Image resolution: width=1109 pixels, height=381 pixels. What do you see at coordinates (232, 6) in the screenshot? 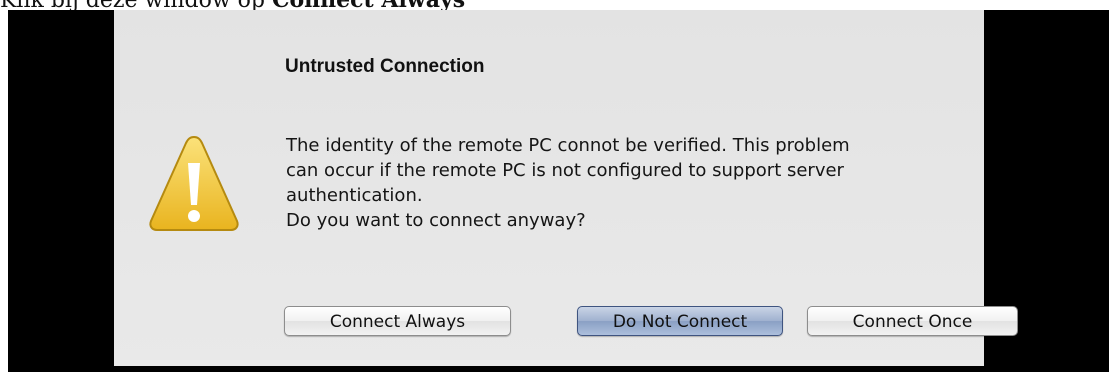
I see `instruction-caption: Klik bij deze window op Connect Always` at bounding box center [232, 6].